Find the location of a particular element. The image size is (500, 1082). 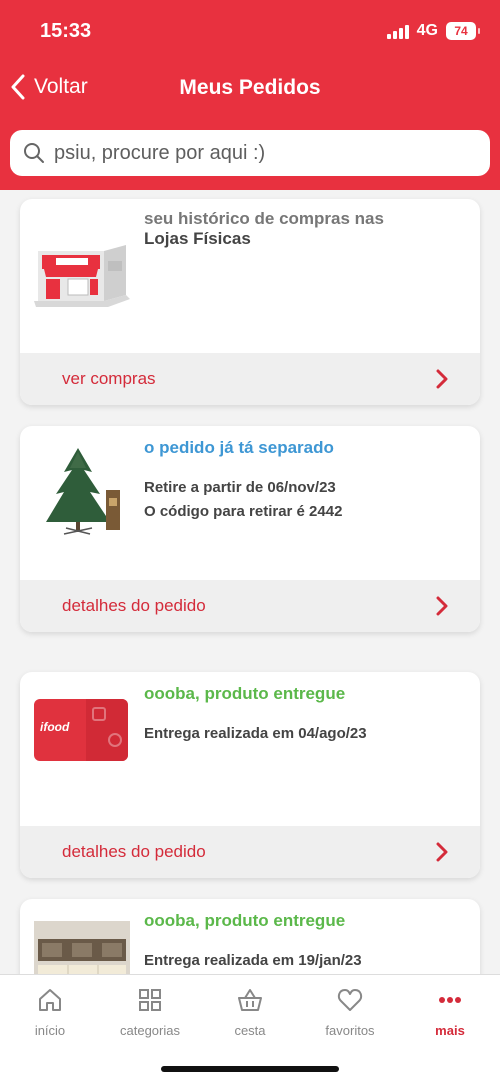

tab-label: favoritos is located at coordinates (350, 1030).